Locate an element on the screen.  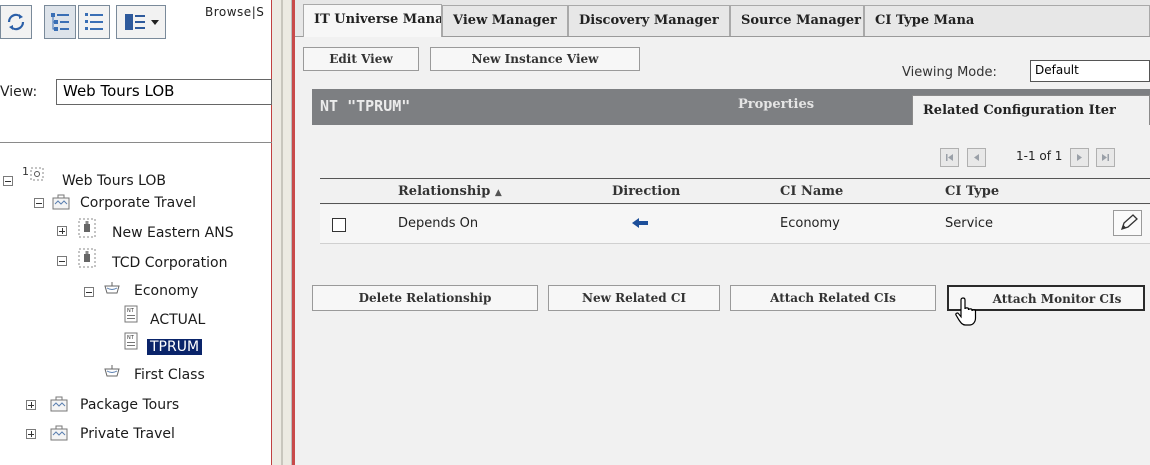
delete-relationship-button: Delete Relationship is located at coordinates (425, 298).